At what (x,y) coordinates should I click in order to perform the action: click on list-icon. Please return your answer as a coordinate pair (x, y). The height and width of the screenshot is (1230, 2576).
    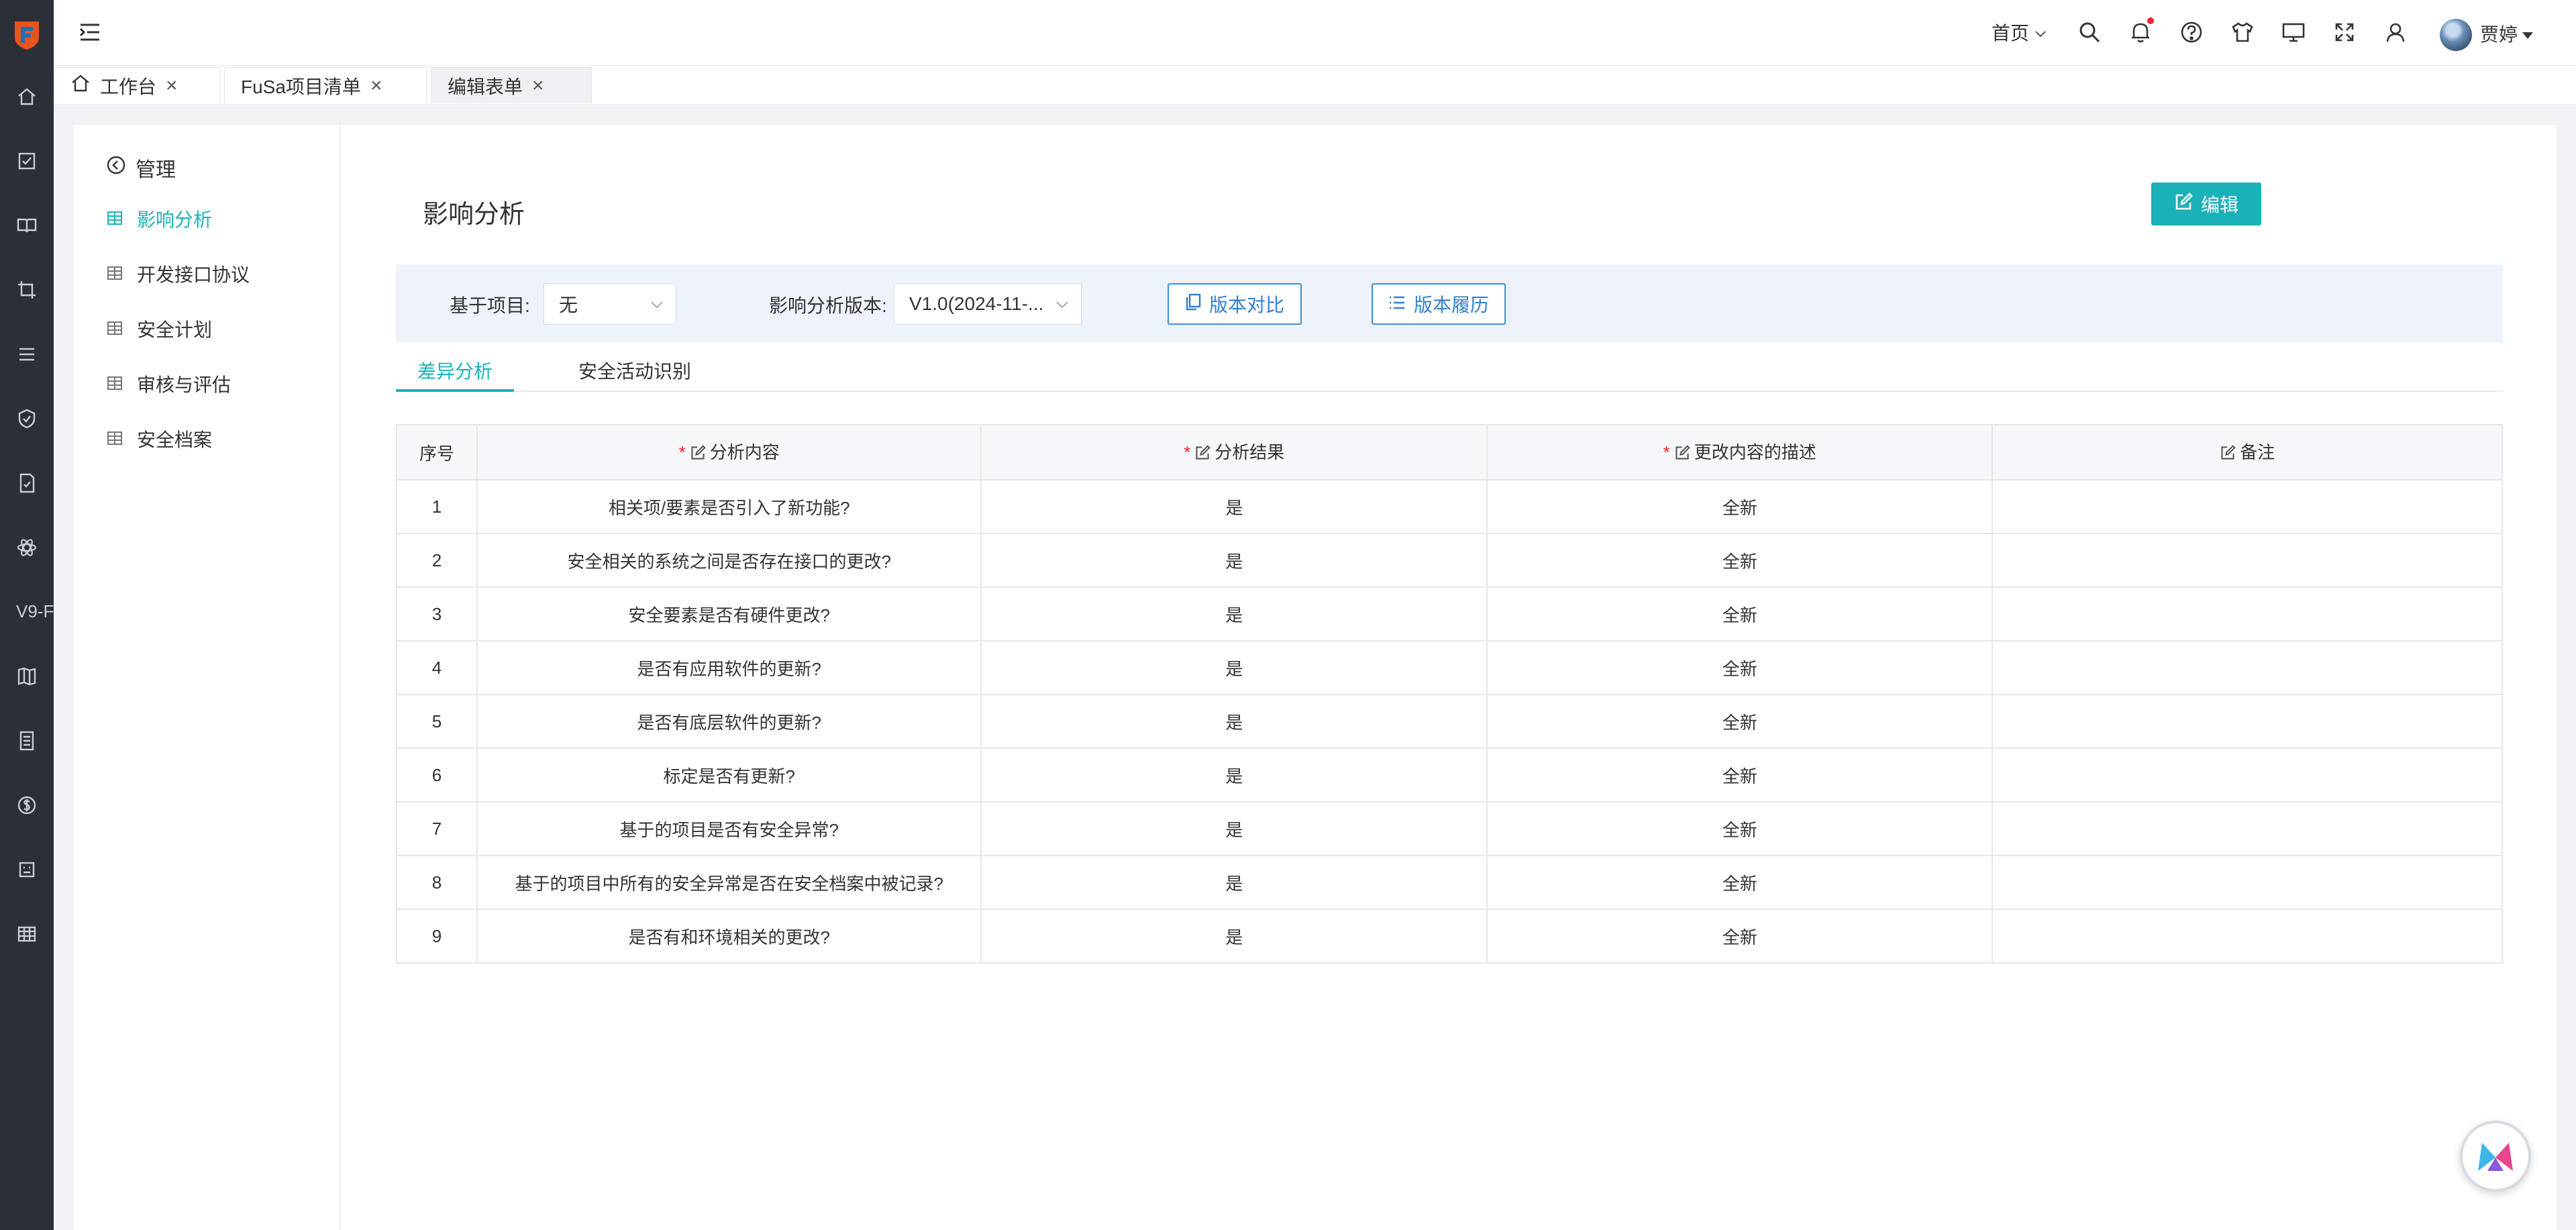
    Looking at the image, I should click on (26, 354).